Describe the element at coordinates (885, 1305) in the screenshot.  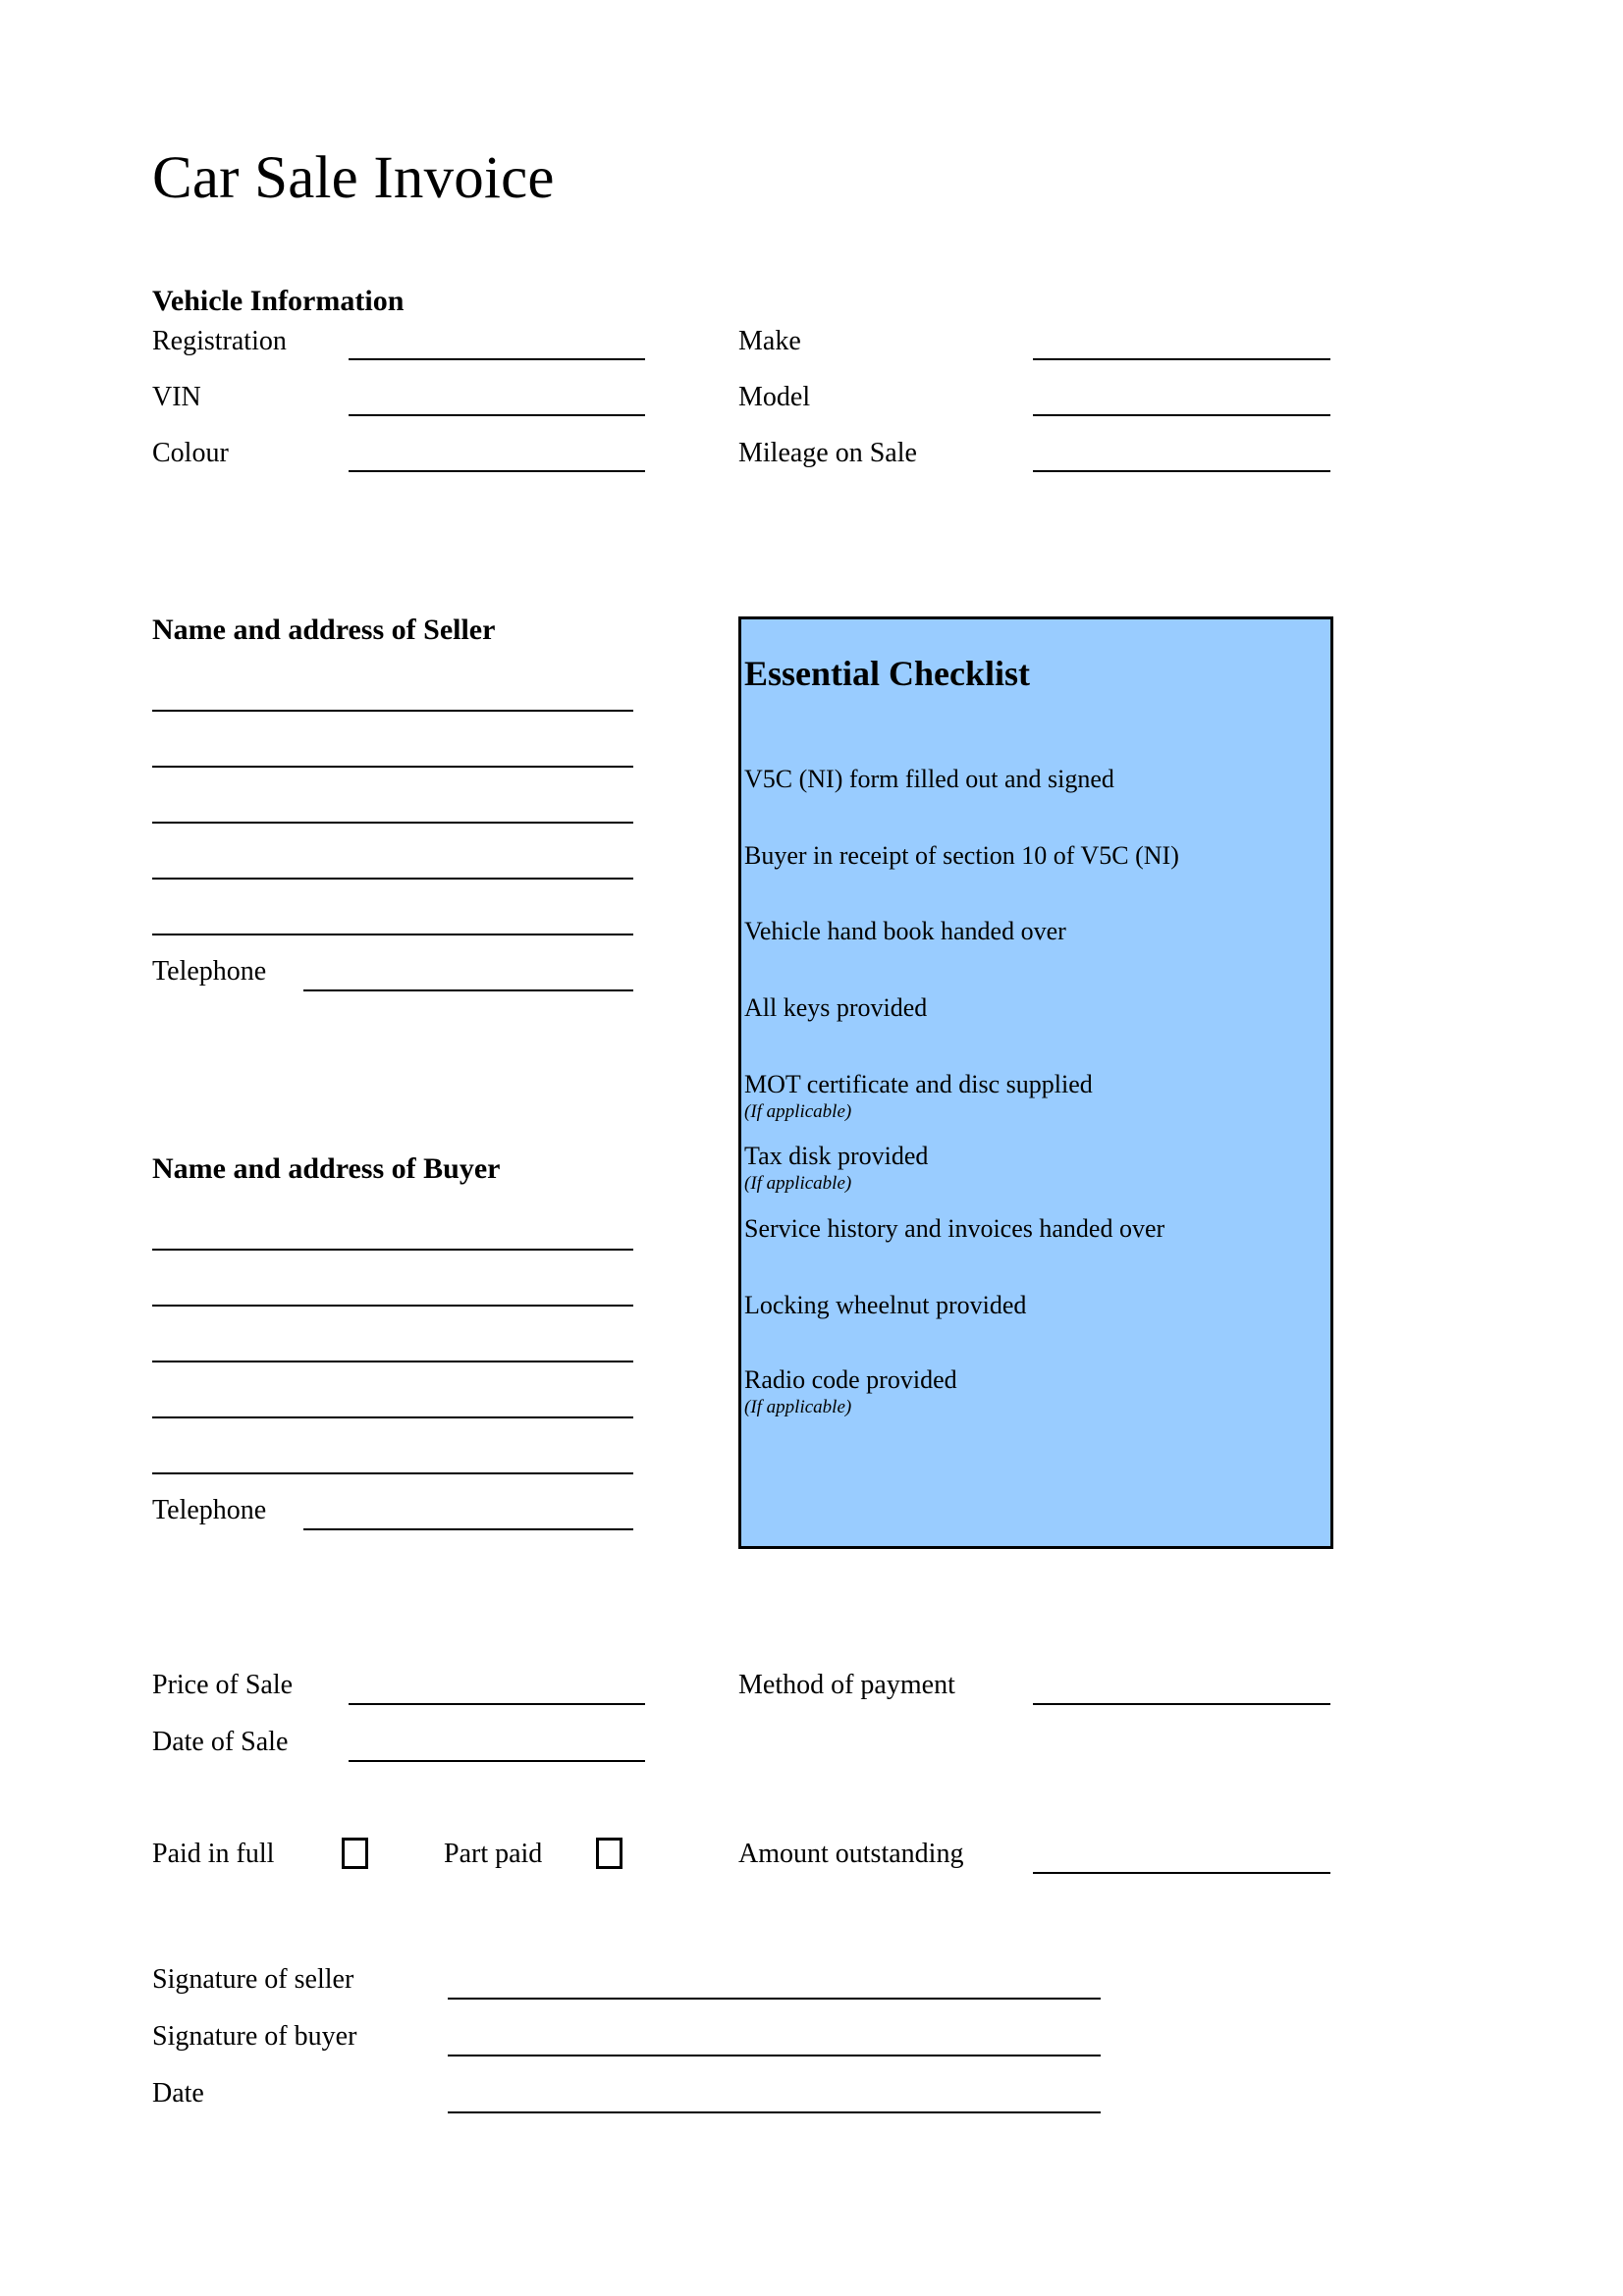
I see `checklist-item: Locking wheelnut provided` at that location.